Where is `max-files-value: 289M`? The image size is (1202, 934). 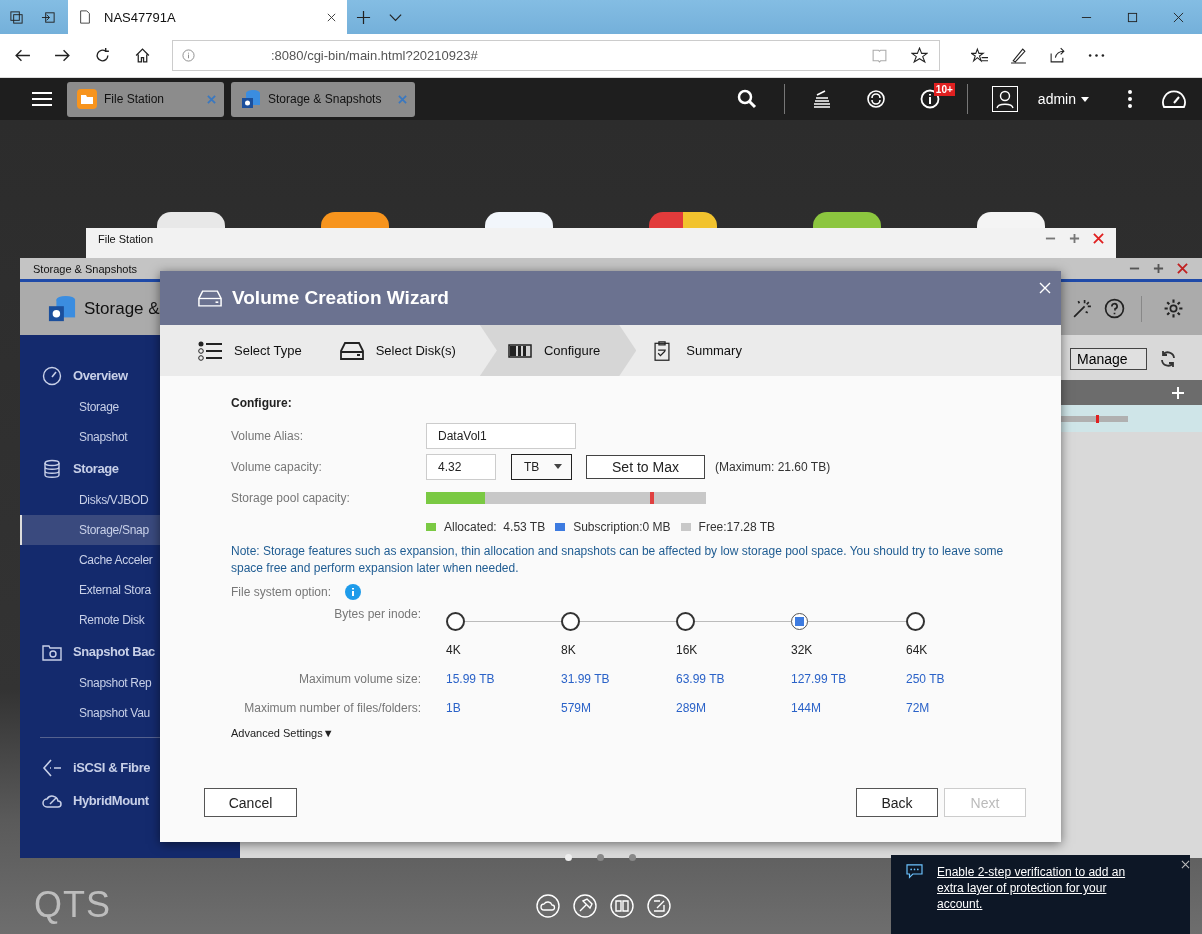
max-files-value: 289M is located at coordinates (692, 707).